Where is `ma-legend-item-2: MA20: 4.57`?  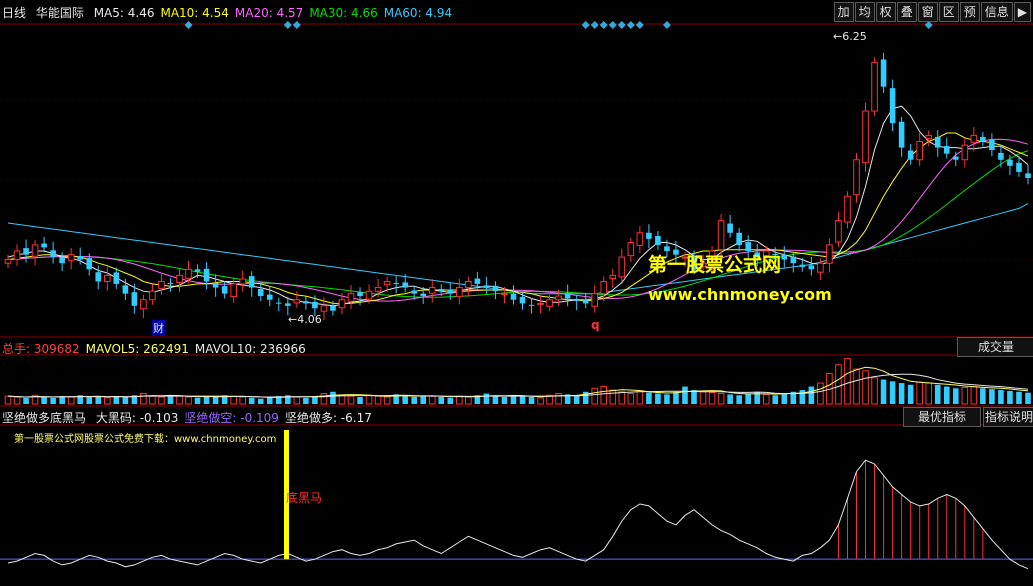
ma-legend-item-2: MA20: 4.57 is located at coordinates (269, 13).